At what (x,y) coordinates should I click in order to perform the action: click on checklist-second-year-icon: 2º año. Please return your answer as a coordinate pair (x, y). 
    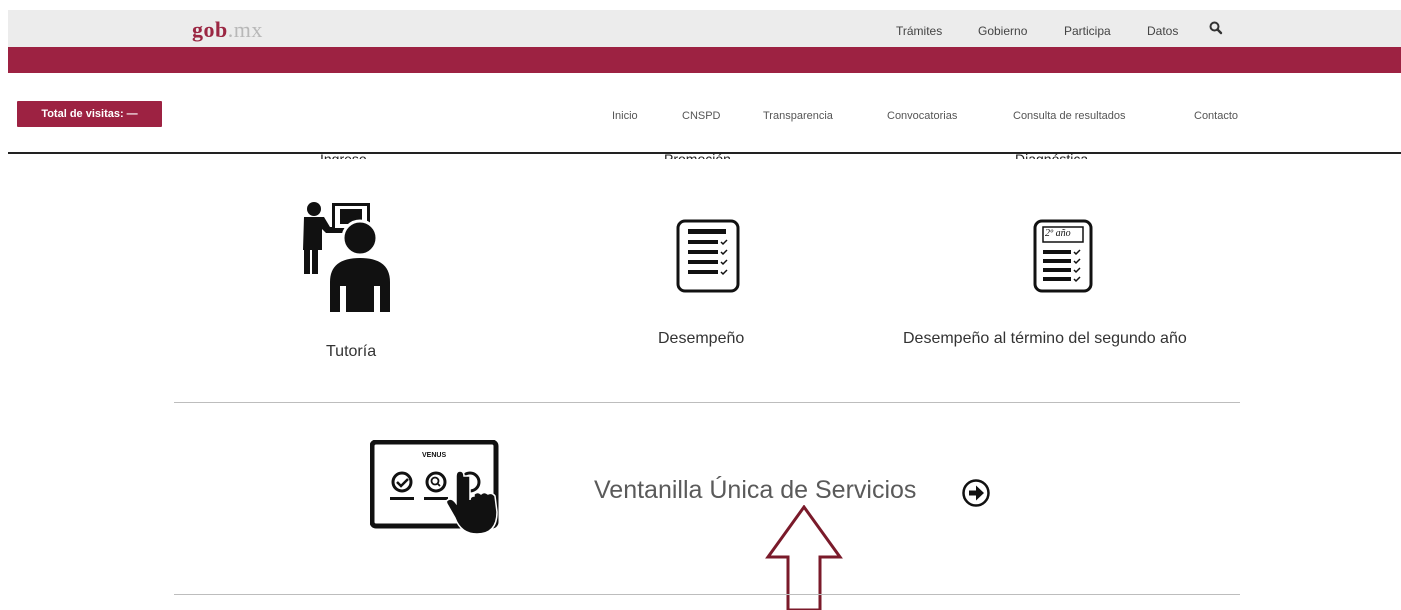
    Looking at the image, I should click on (1063, 256).